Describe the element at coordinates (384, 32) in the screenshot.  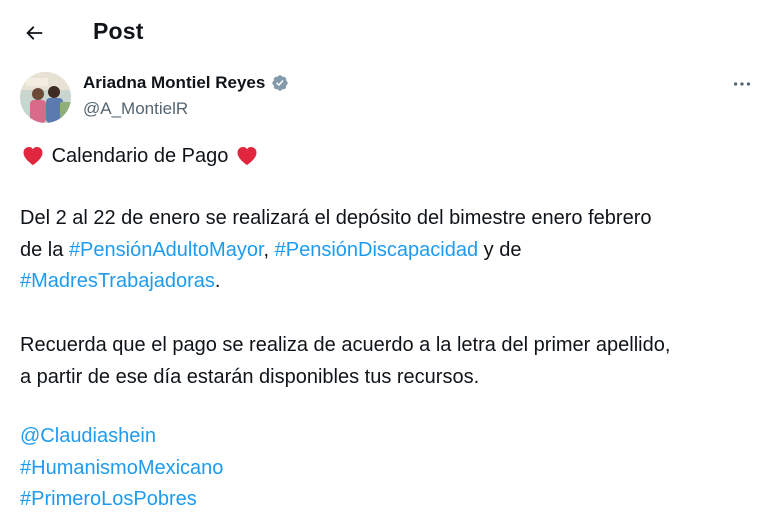
I see `post-header: Post` at that location.